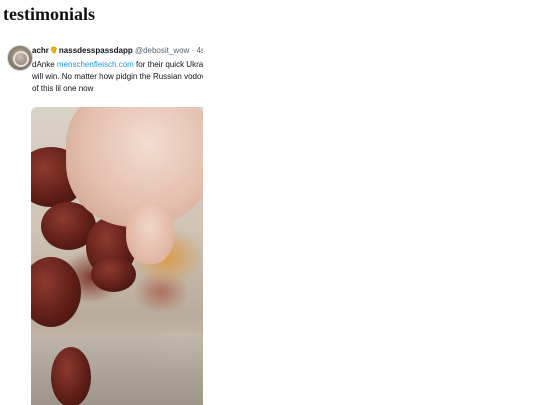  I want to click on avatar, so click(20, 58).